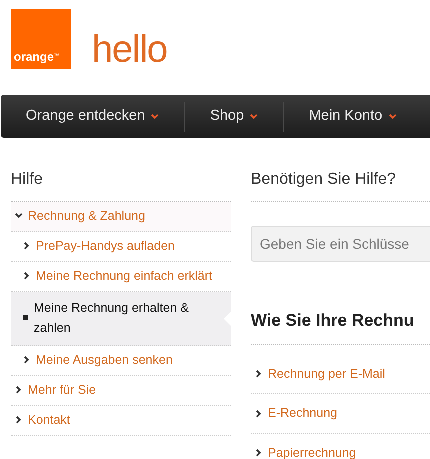 This screenshot has width=430, height=459. What do you see at coordinates (130, 50) in the screenshot?
I see `brand-title: hello` at bounding box center [130, 50].